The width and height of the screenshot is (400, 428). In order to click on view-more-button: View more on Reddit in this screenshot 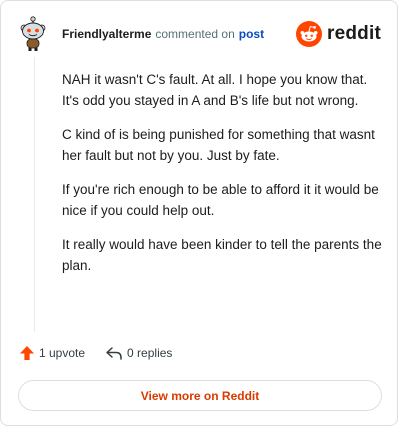, I will do `click(200, 395)`.